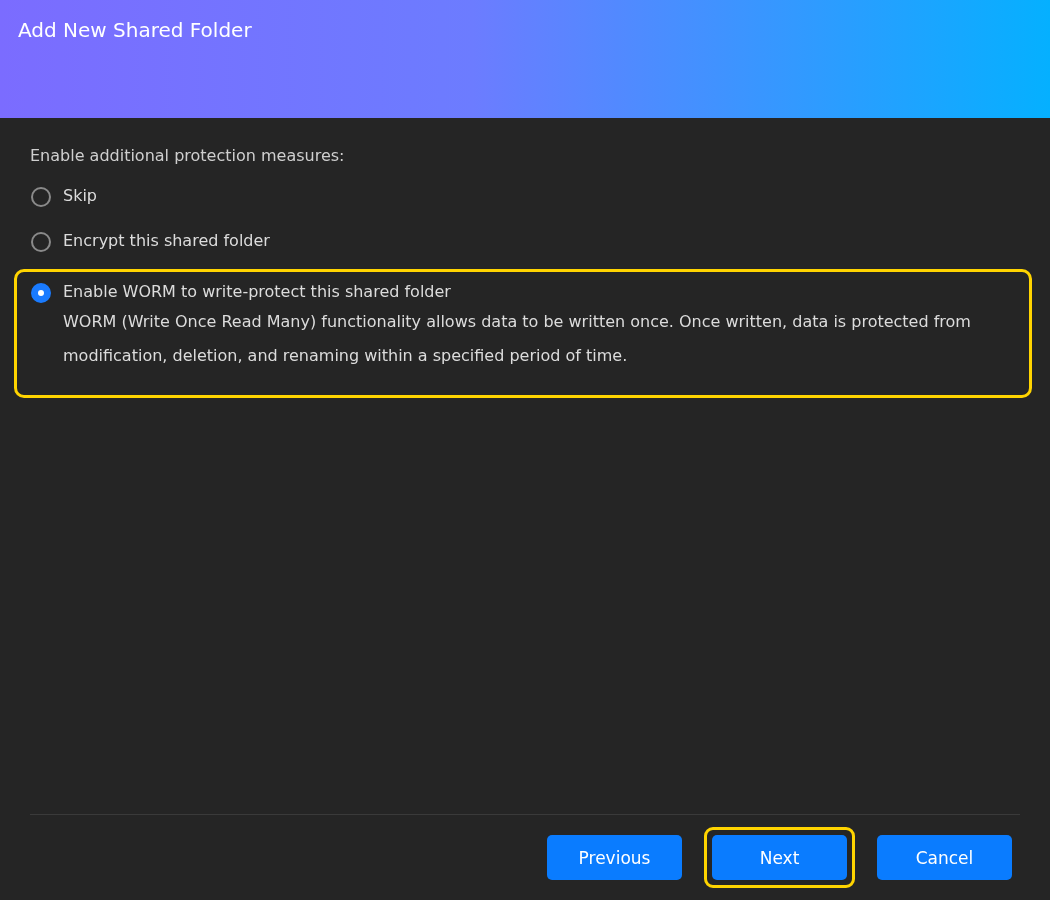  I want to click on dialog-button: Next, so click(779, 857).